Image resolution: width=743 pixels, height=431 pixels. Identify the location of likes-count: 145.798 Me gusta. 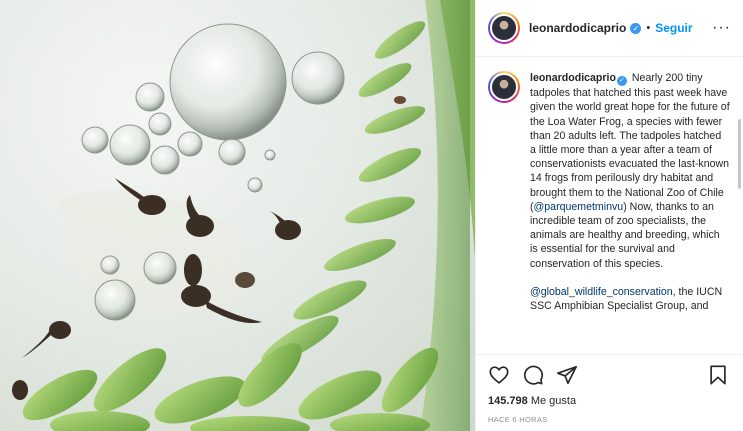
(609, 401).